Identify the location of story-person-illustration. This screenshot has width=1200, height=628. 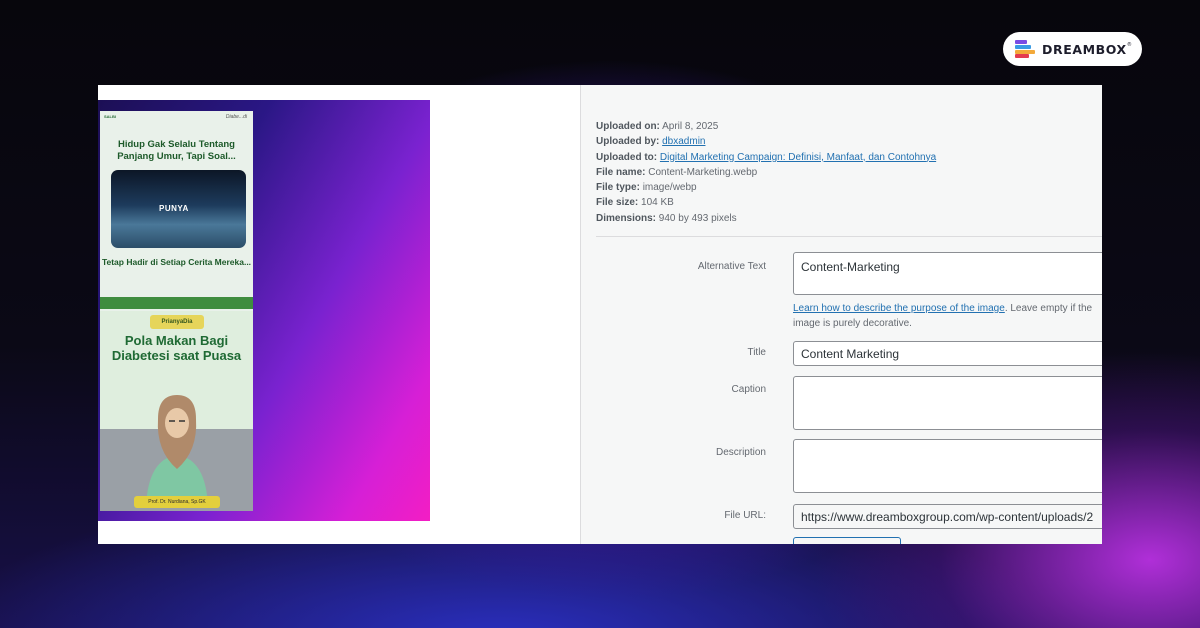
(177, 451).